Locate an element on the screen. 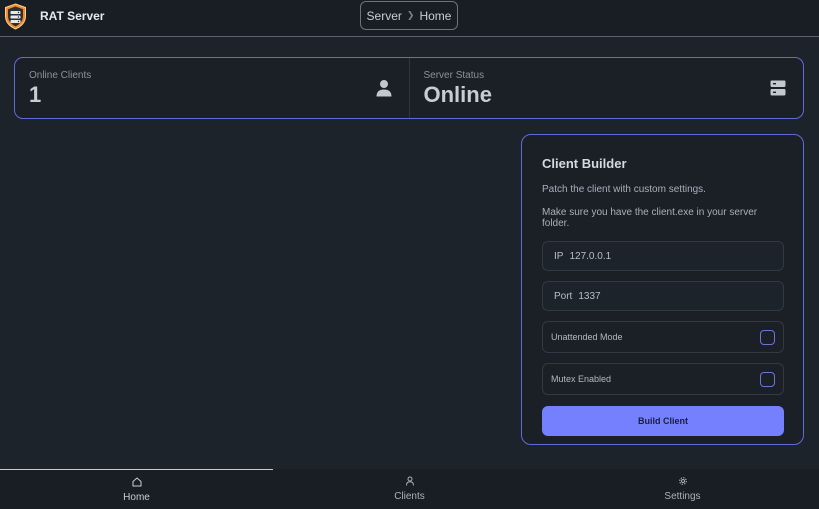 The image size is (819, 509). stat-online-clients: Online Clients 1 is located at coordinates (212, 88).